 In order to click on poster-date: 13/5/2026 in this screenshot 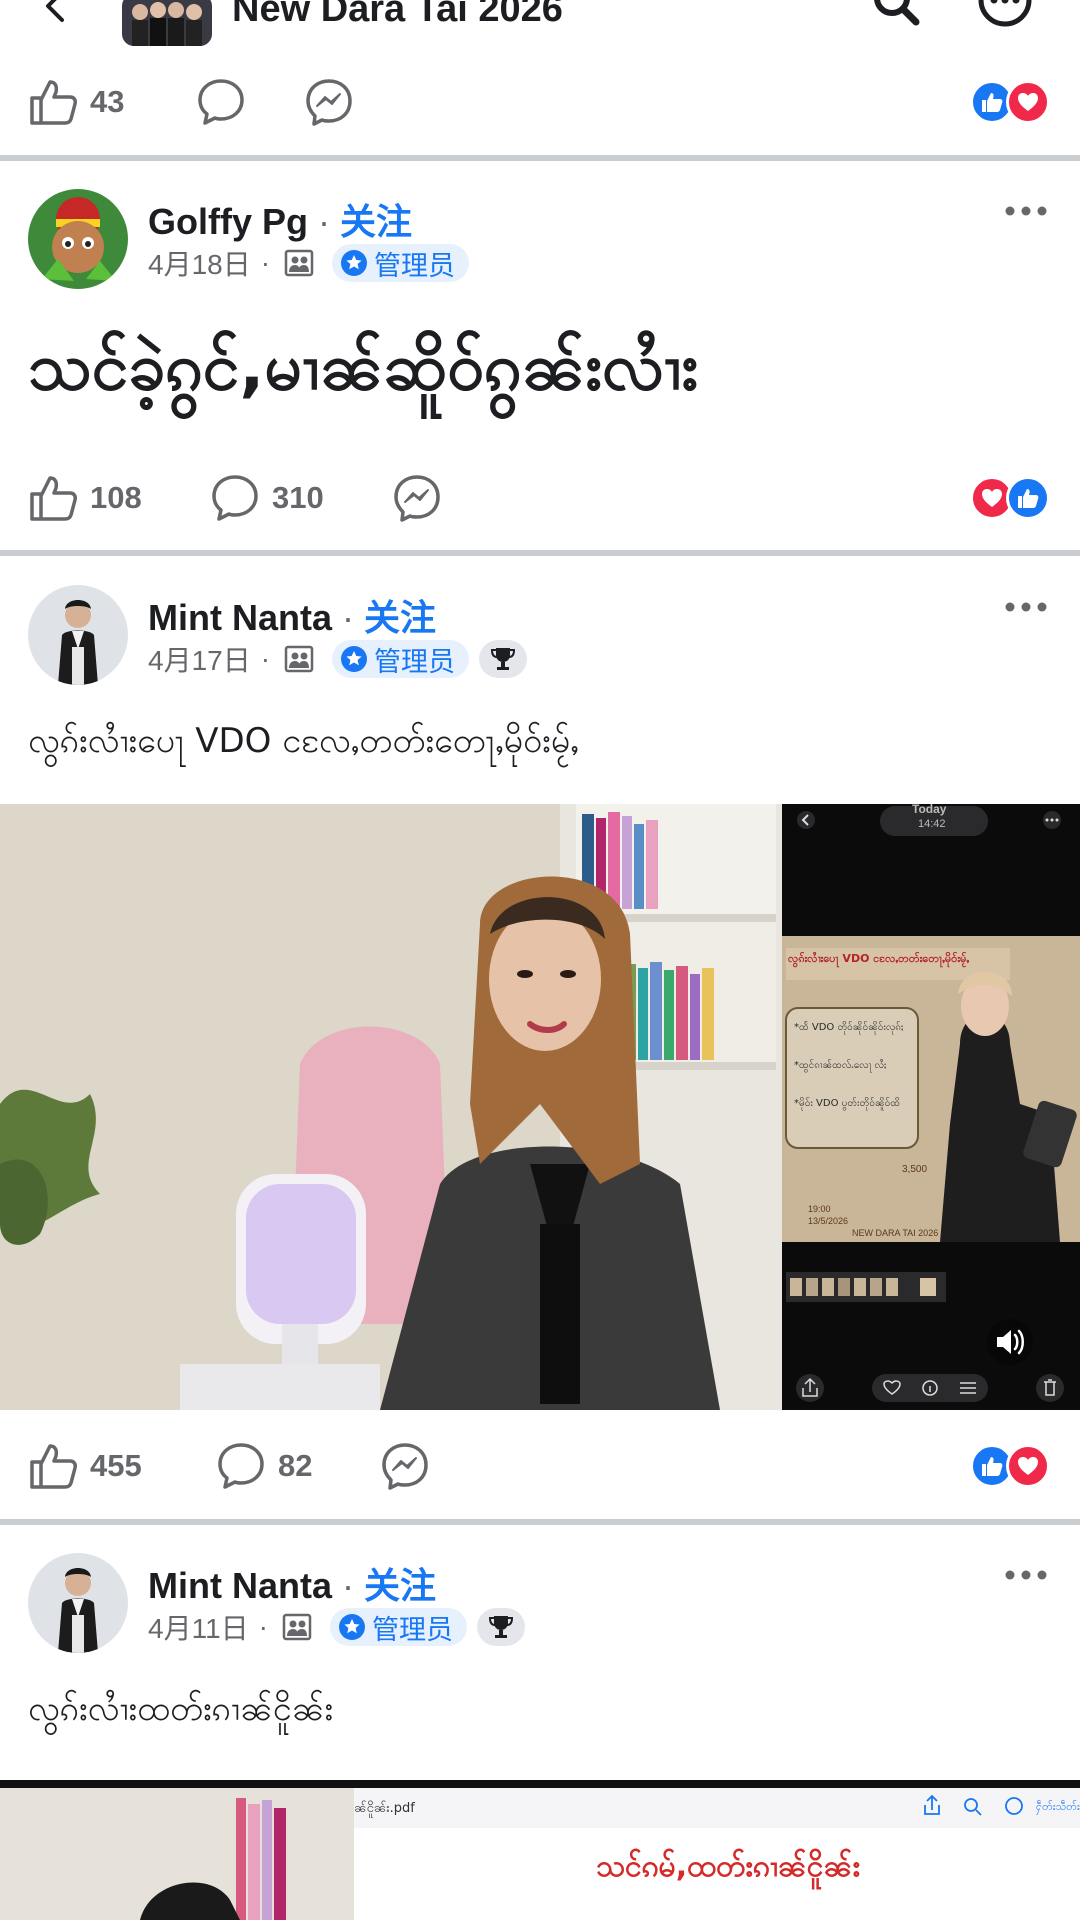, I will do `click(828, 1221)`.